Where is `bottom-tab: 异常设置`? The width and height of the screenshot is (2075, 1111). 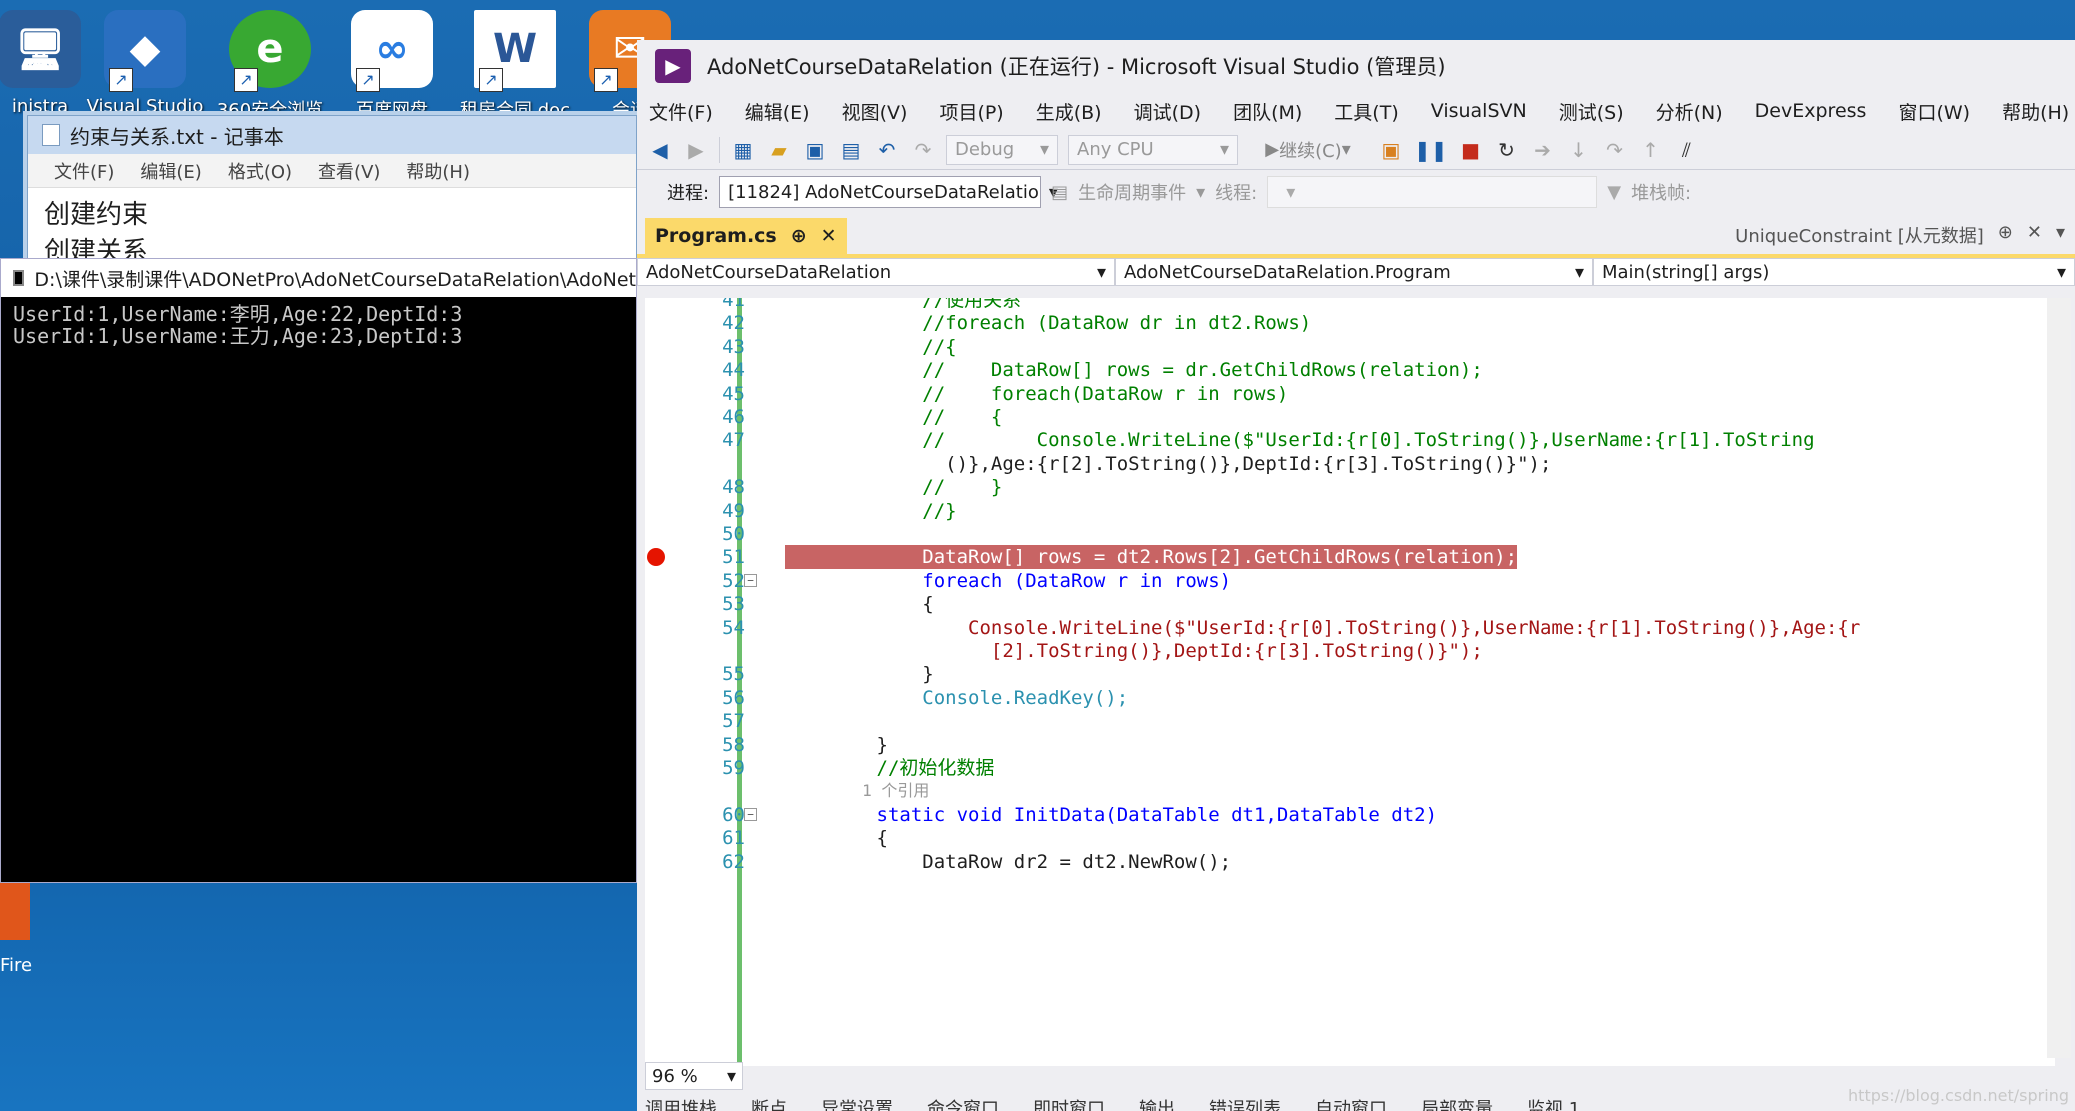 bottom-tab: 异常设置 is located at coordinates (857, 1103).